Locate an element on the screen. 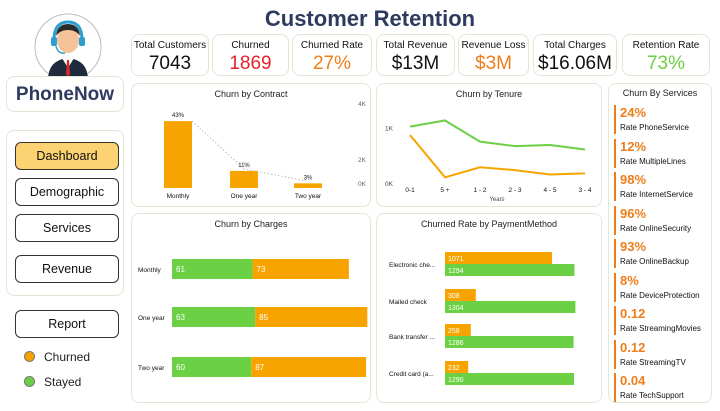 This screenshot has width=720, height=411. contract-data-label: 11% is located at coordinates (244, 166).